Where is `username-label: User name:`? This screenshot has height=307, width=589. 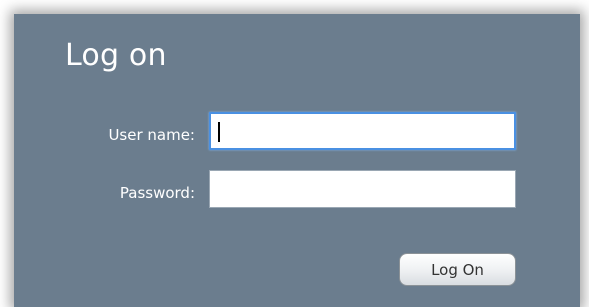 username-label: User name: is located at coordinates (151, 135).